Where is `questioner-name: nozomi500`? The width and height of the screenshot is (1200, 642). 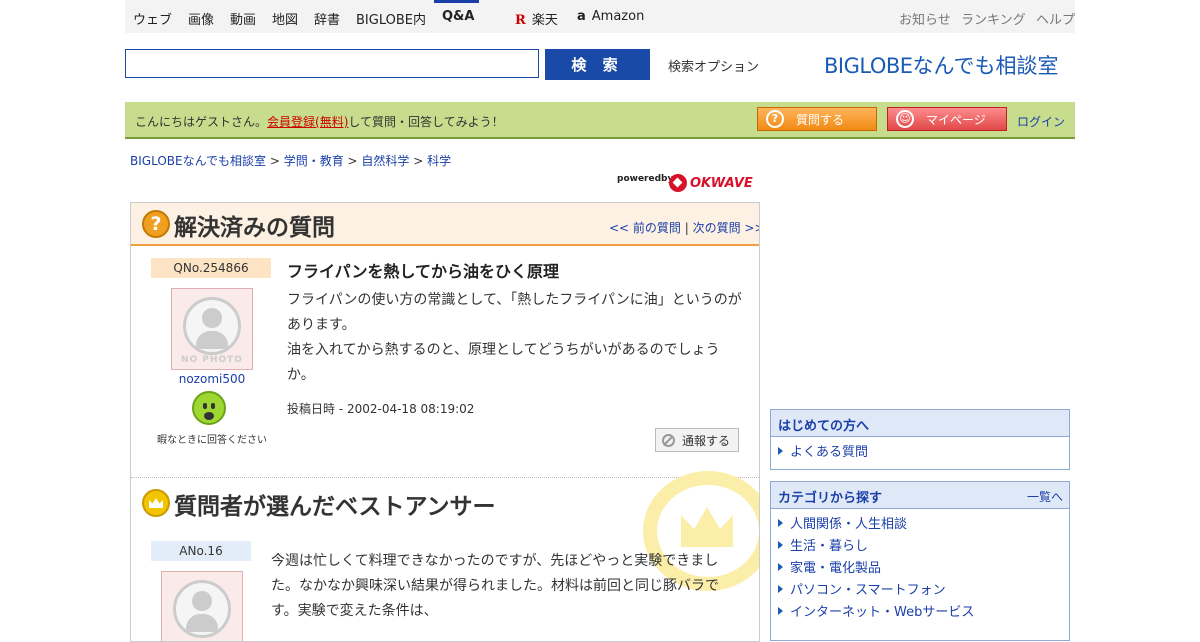 questioner-name: nozomi500 is located at coordinates (212, 379).